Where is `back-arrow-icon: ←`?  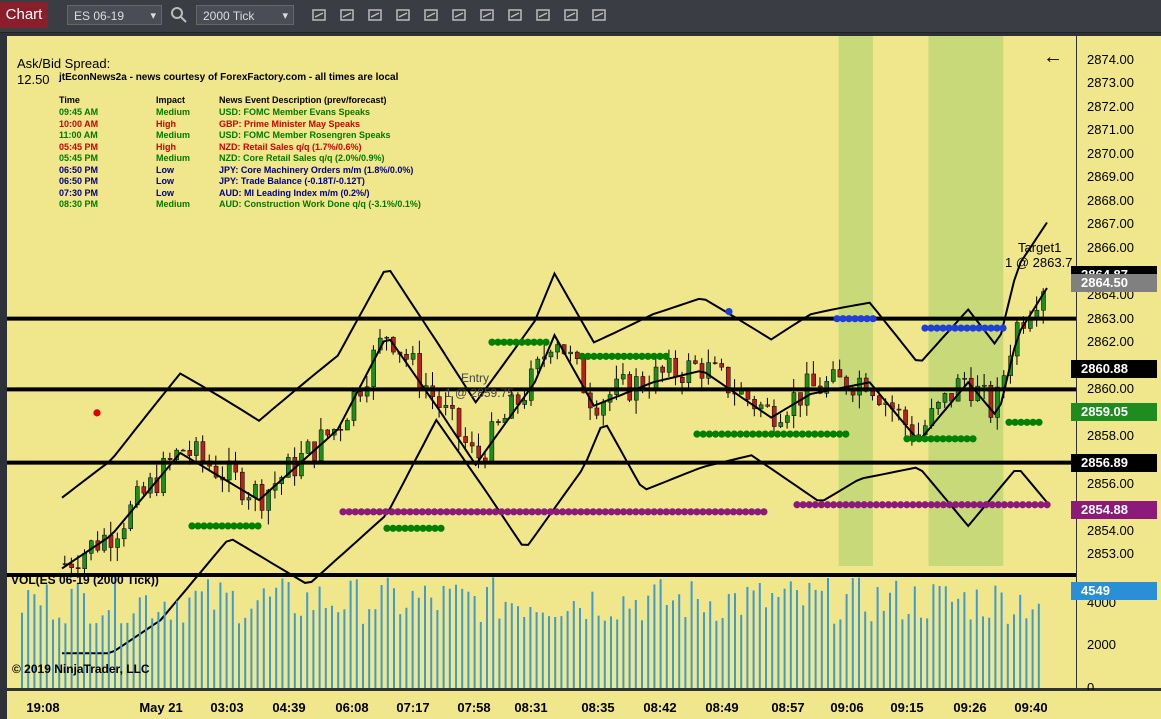 back-arrow-icon: ← is located at coordinates (1053, 57).